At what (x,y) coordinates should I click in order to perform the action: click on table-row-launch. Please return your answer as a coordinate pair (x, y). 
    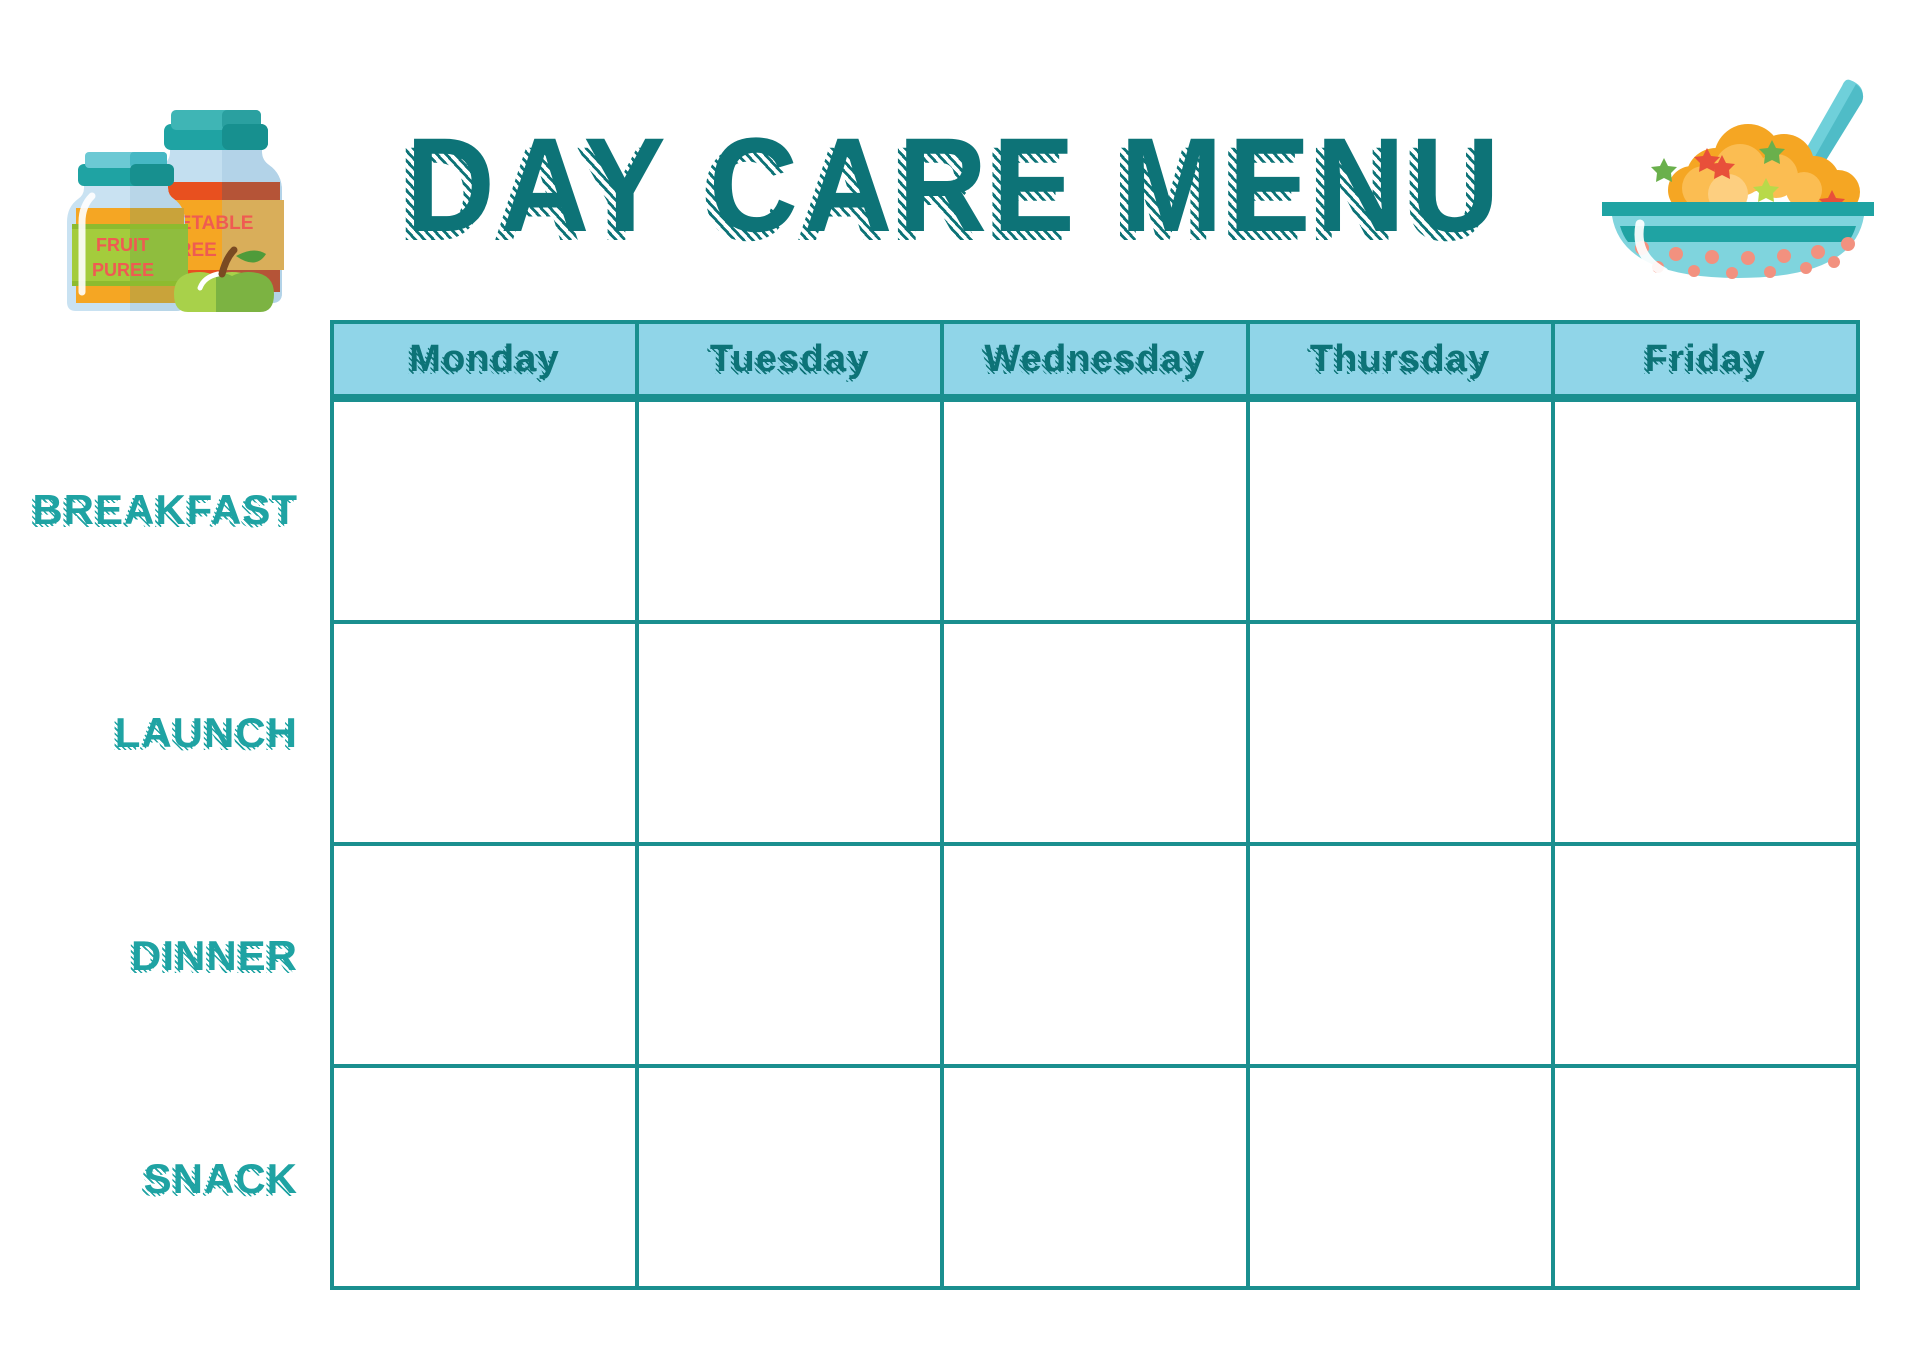
    Looking at the image, I should click on (1095, 733).